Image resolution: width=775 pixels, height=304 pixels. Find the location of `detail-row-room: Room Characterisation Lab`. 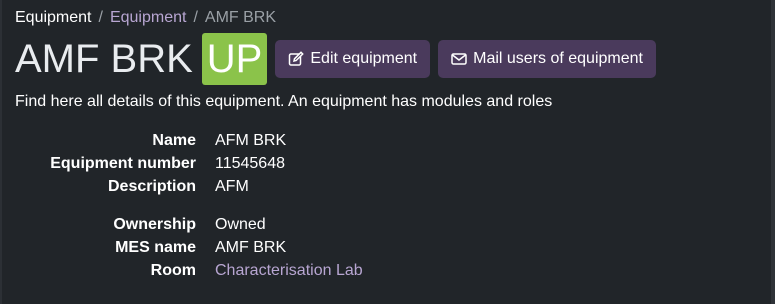

detail-row-room: Room Characterisation Lab is located at coordinates (250, 270).